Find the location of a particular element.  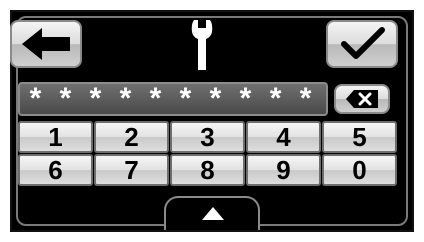

left-arrow-icon is located at coordinates (46, 44).